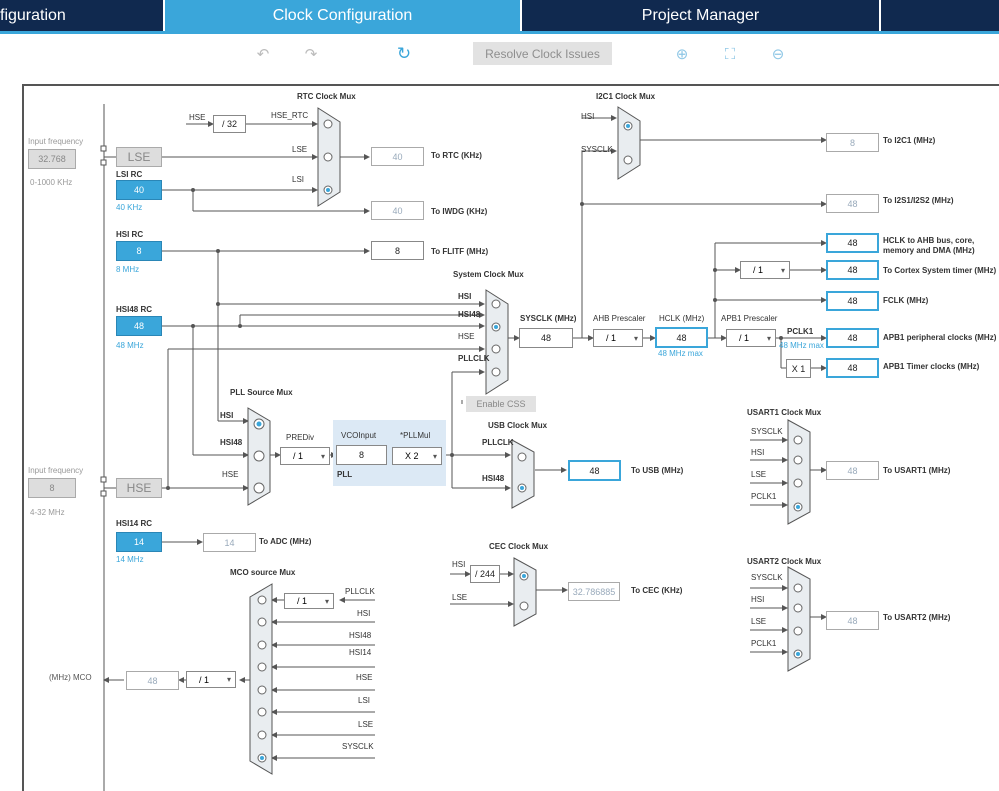 This screenshot has height=791, width=999. Describe the element at coordinates (852, 470) in the screenshot. I see `usart1-output-field: 48` at that location.